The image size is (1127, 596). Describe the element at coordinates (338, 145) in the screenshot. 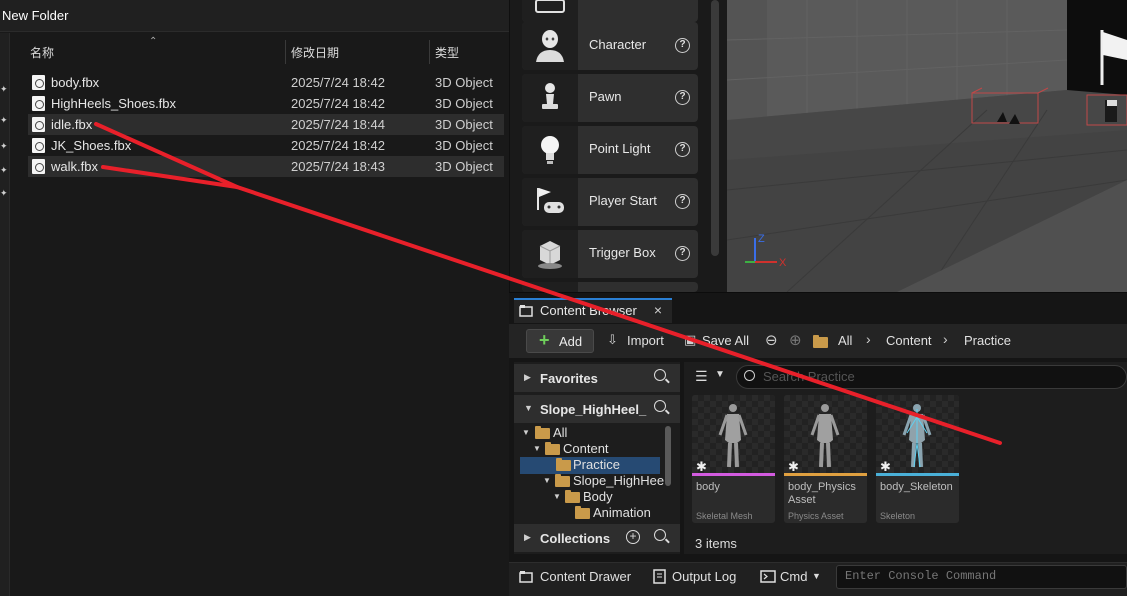

I see `file-date: 2025/7/24 18:42` at that location.